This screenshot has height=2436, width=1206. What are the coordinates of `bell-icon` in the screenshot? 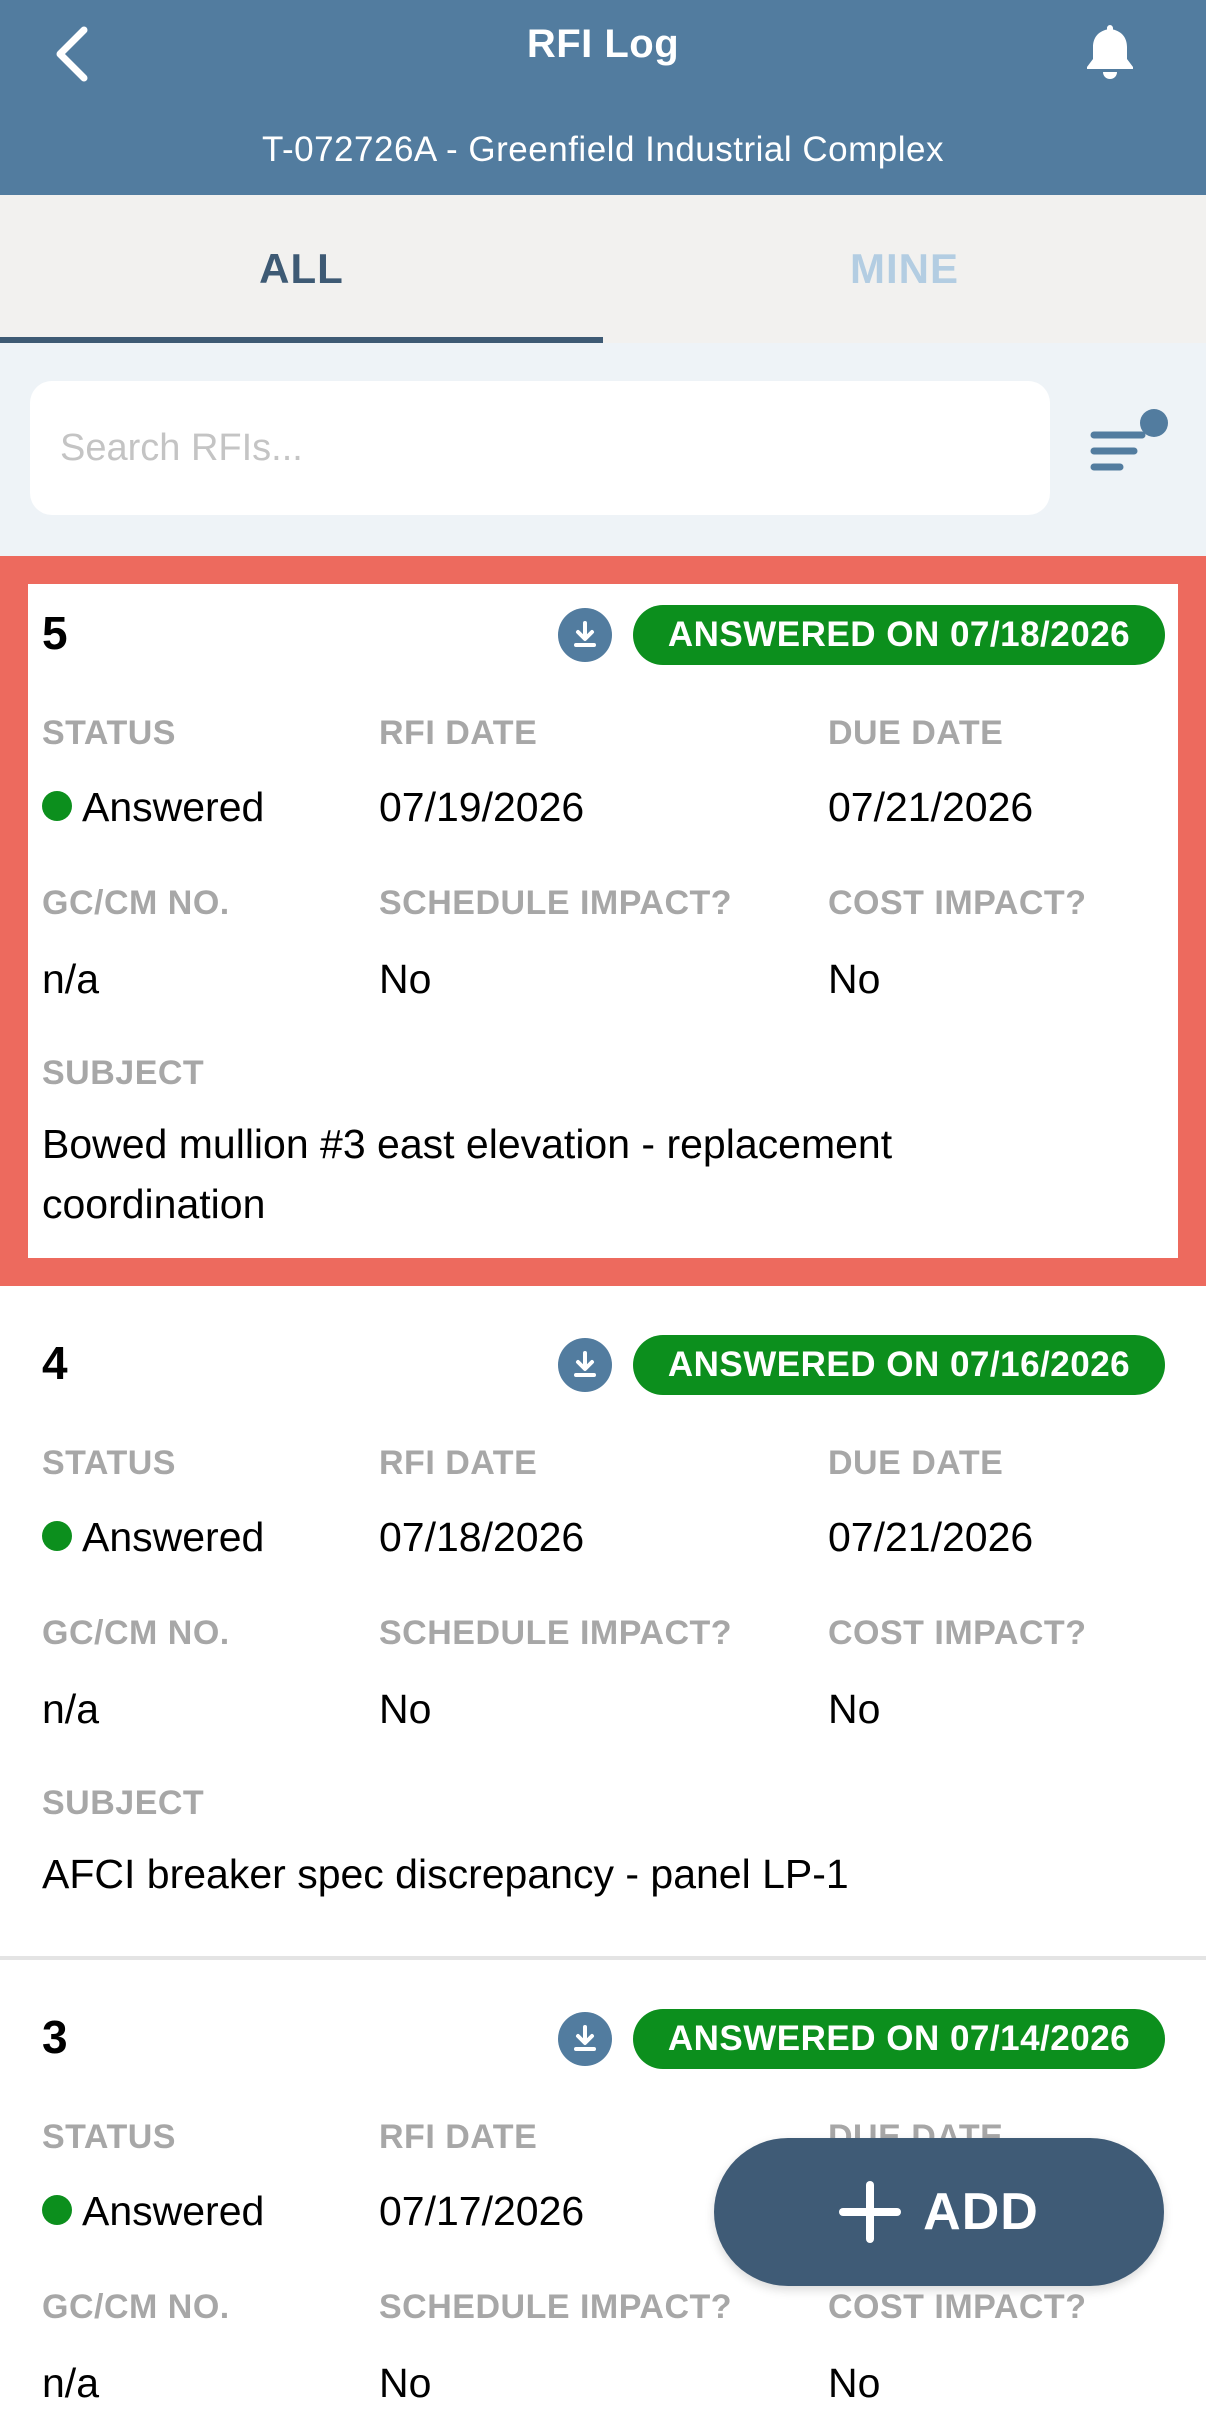 It's located at (1110, 52).